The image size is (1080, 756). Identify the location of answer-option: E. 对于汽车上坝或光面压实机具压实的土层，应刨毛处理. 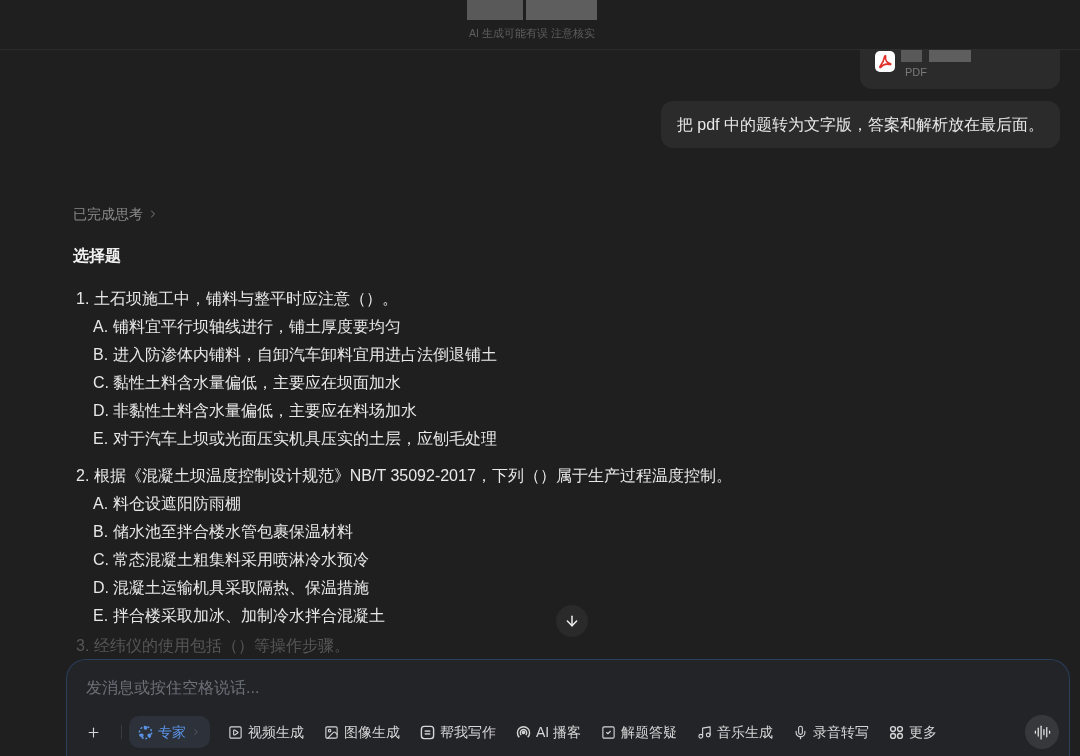
(295, 439).